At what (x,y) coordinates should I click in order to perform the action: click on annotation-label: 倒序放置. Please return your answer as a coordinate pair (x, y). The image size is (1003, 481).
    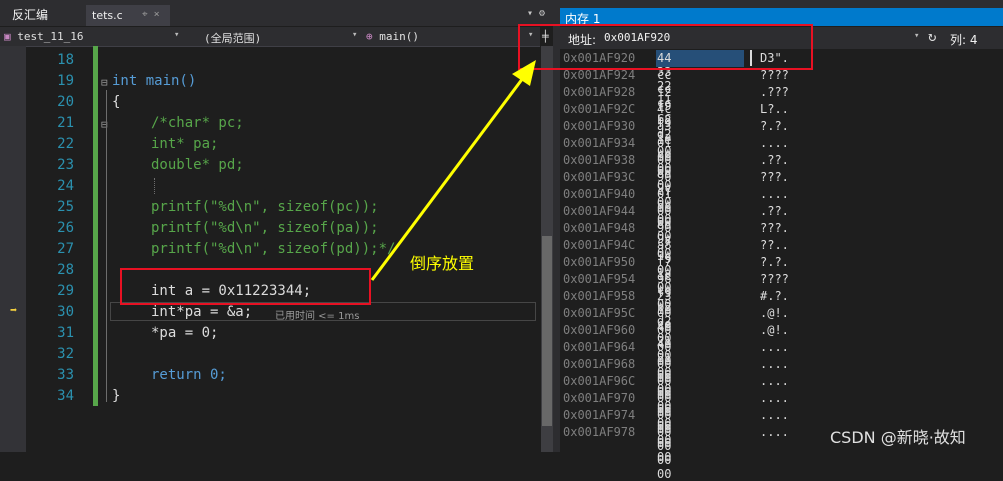
    Looking at the image, I should click on (442, 263).